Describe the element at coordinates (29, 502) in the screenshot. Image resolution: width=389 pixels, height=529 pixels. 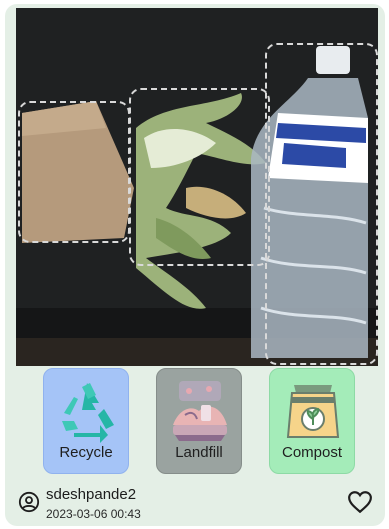
I see `user-circle-icon` at that location.